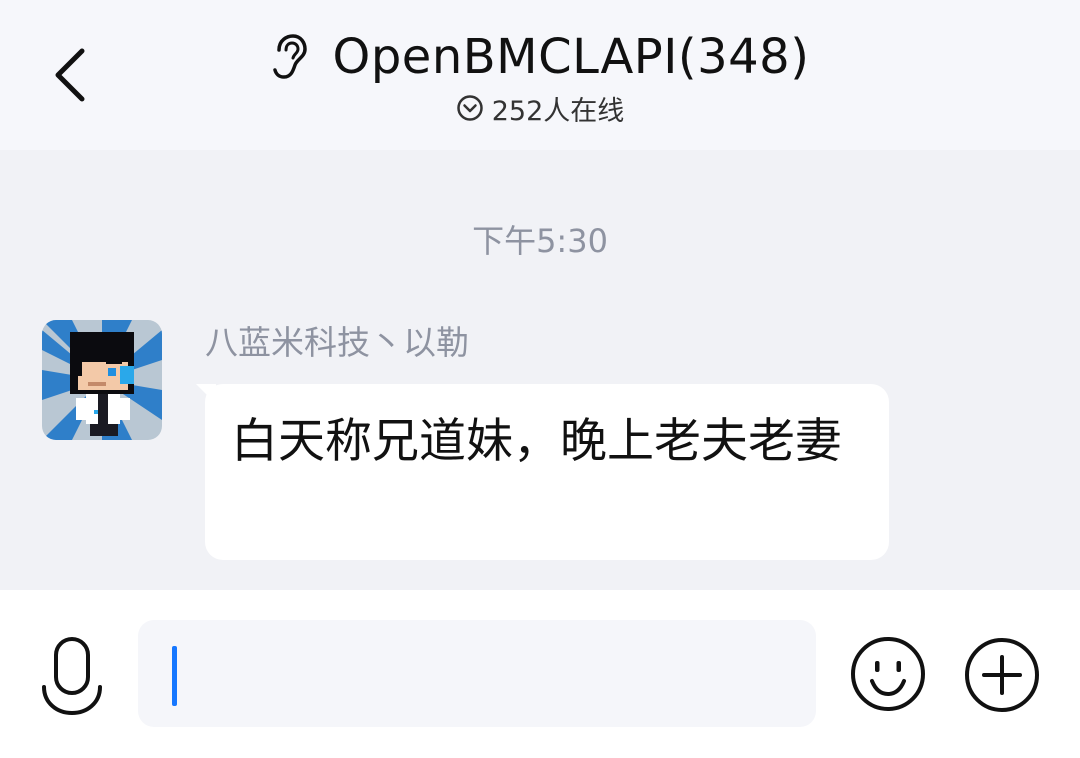 The image size is (1080, 758). I want to click on message-input, so click(477, 673).